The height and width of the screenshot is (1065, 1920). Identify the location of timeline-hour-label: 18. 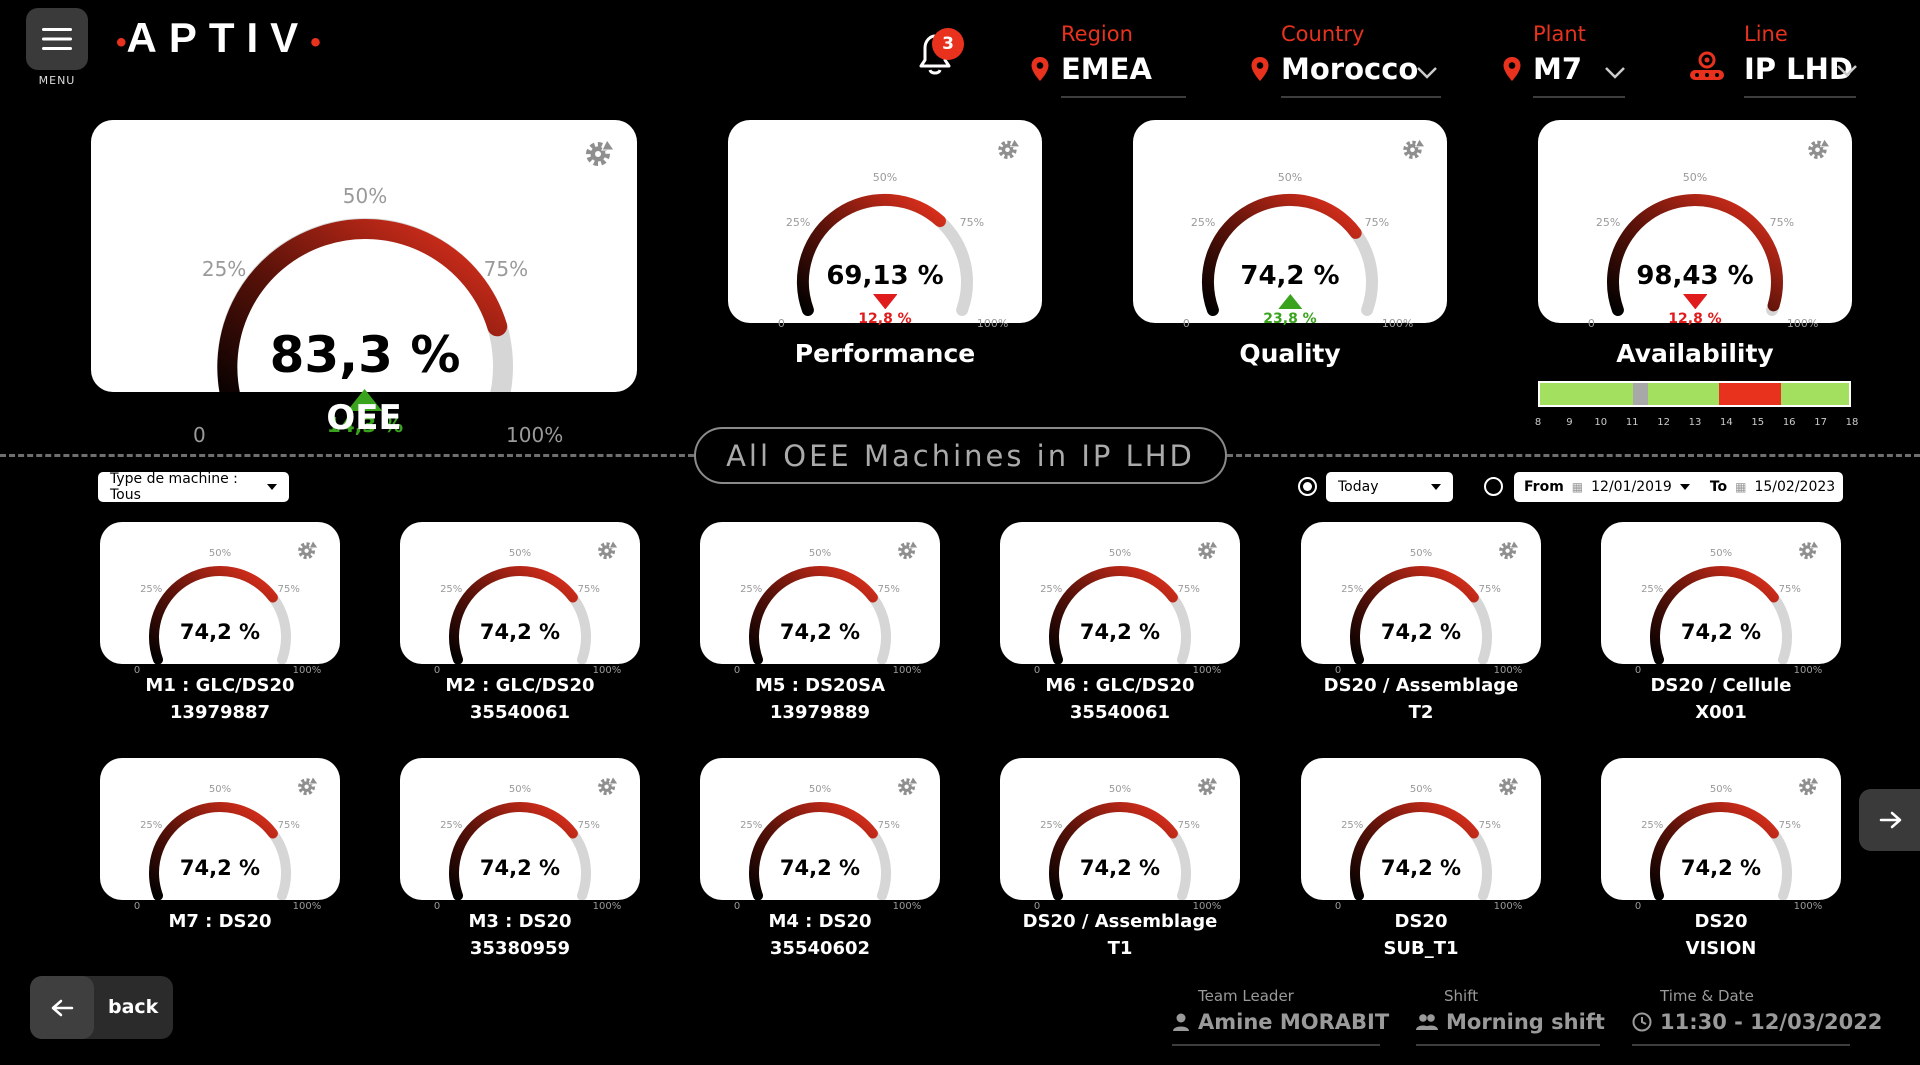
(1852, 422).